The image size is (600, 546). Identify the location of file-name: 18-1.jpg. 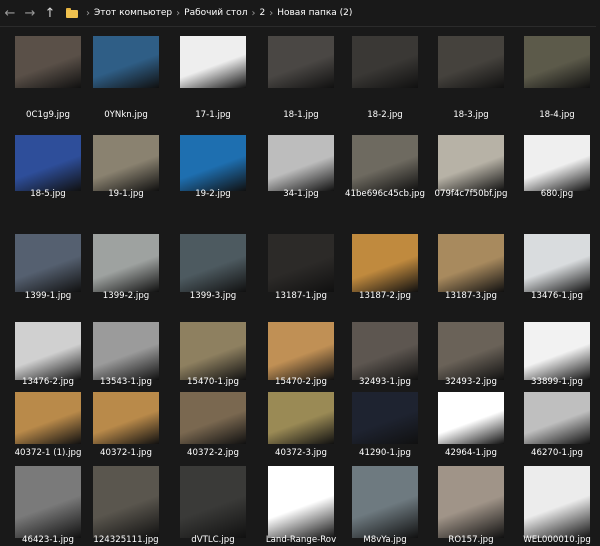
(301, 115).